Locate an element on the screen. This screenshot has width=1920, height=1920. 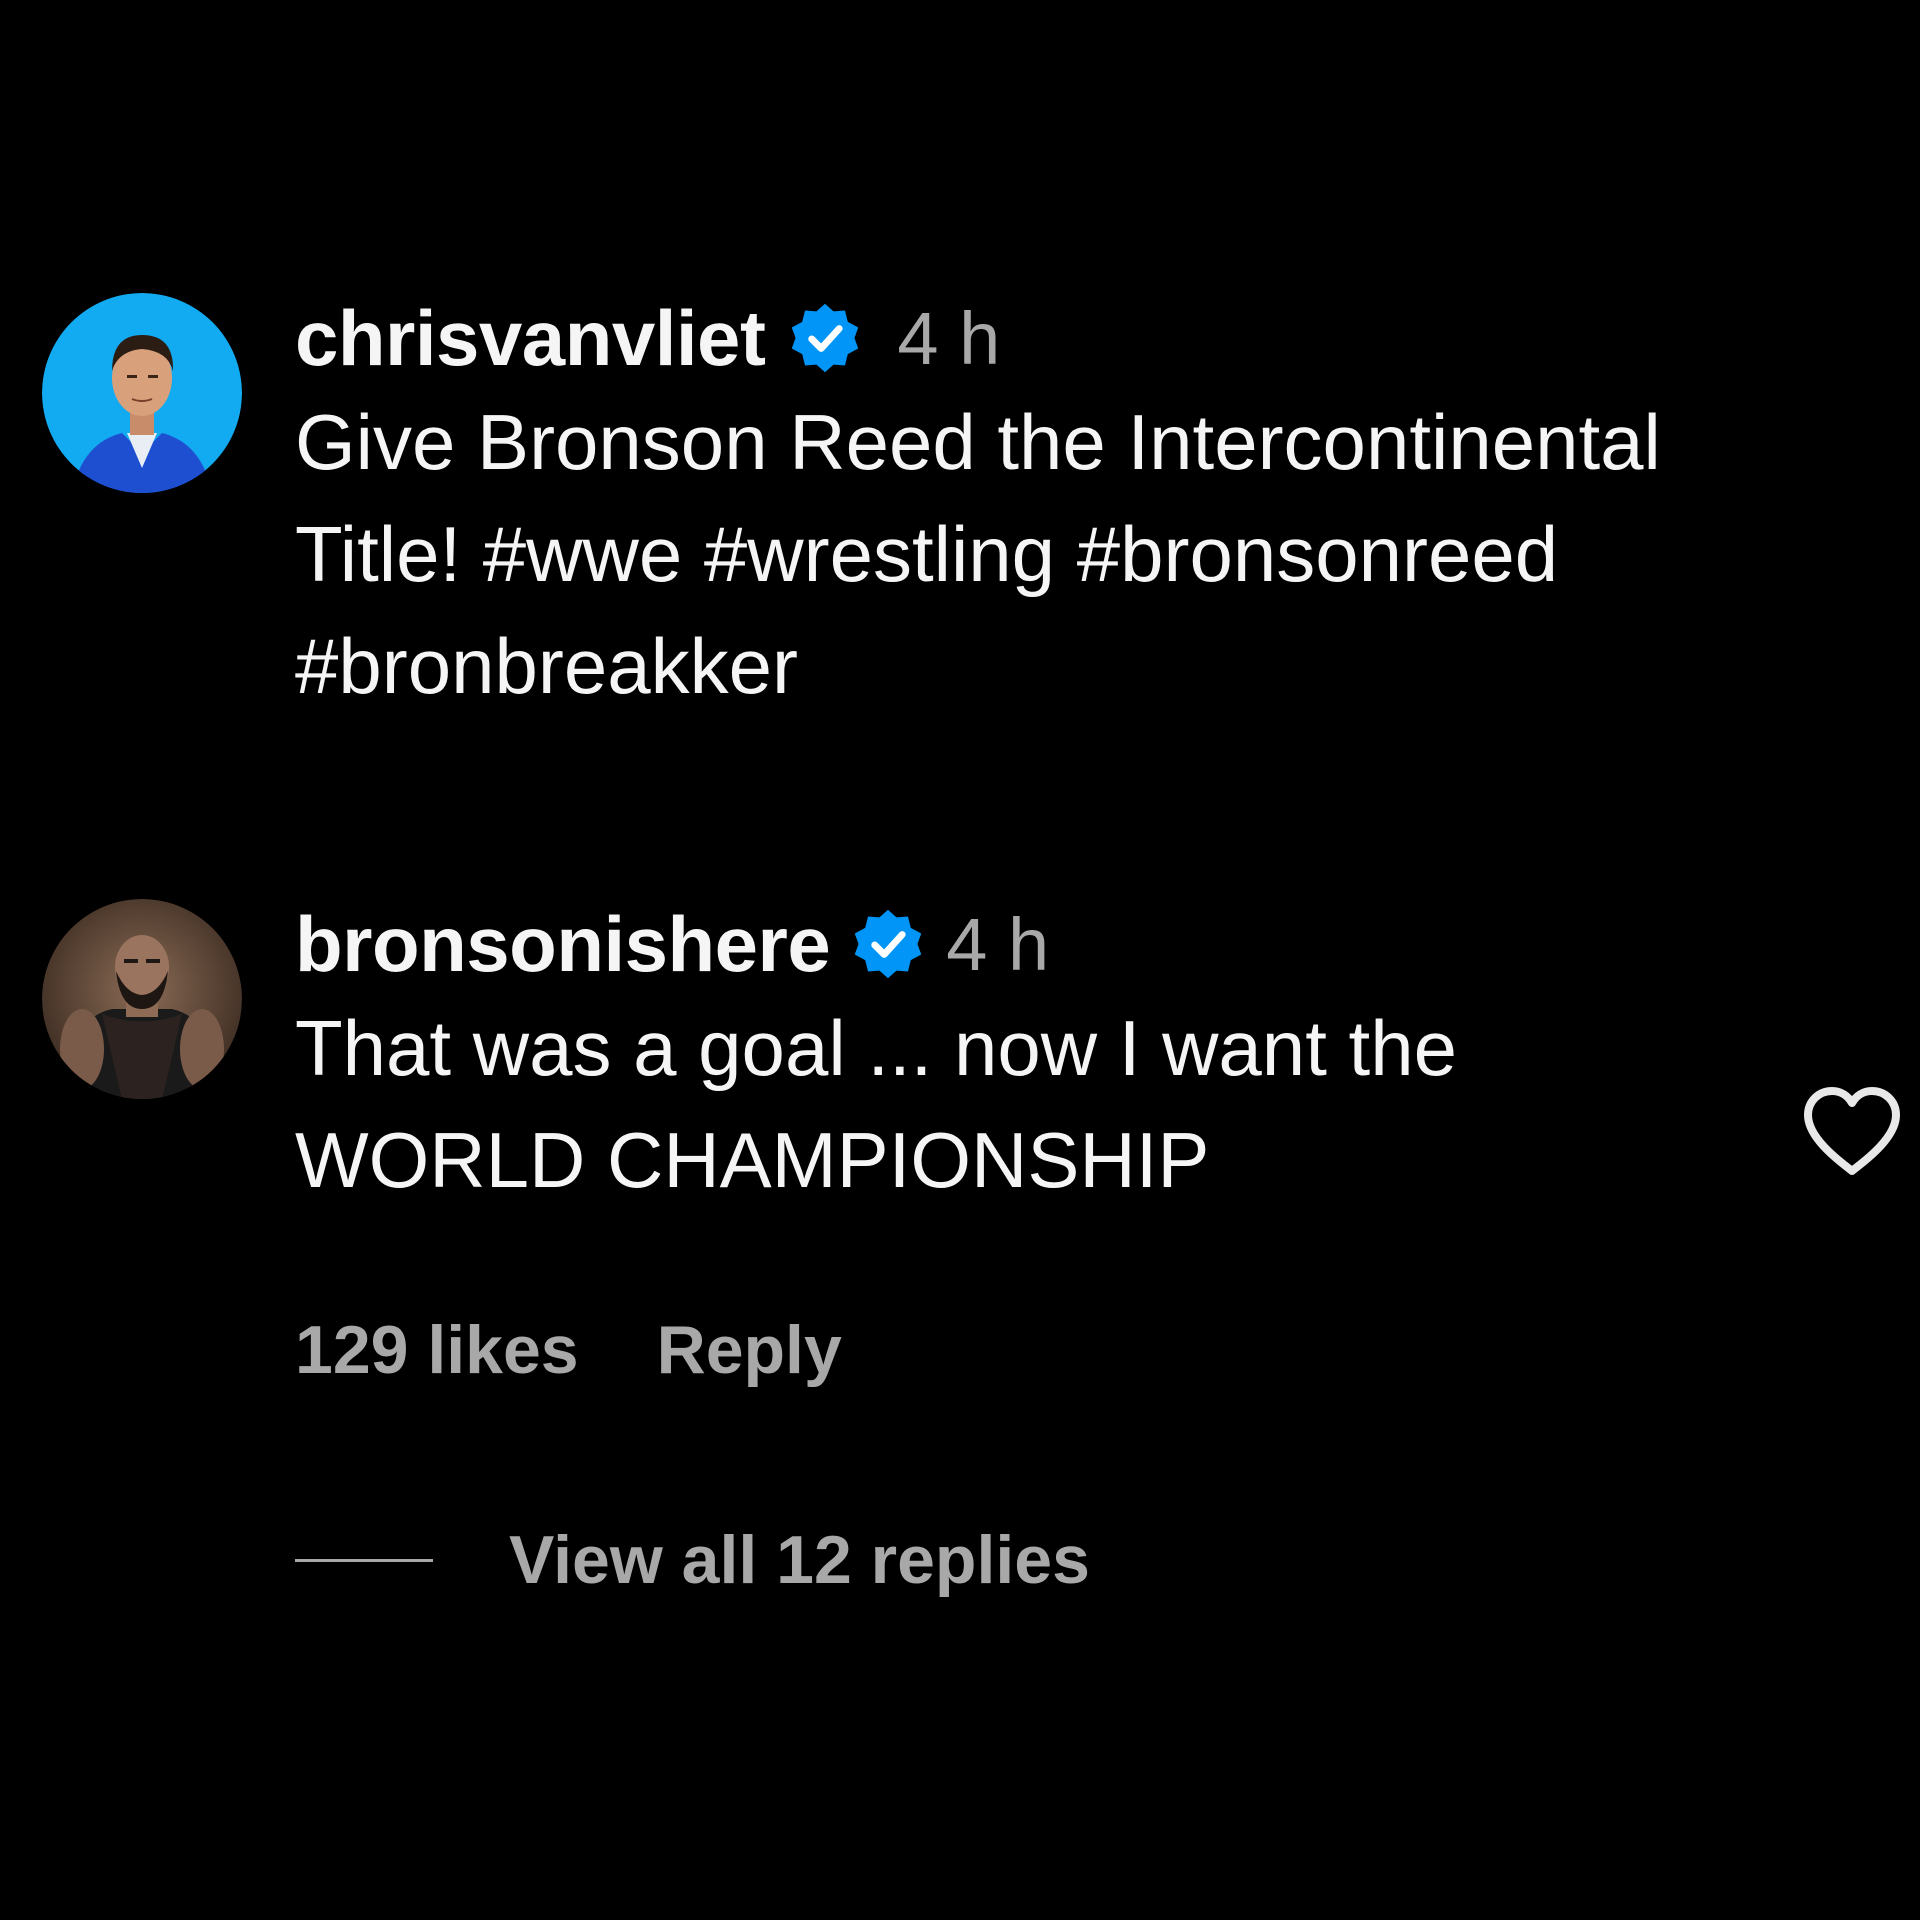
comment-actions: 129 likes Reply is located at coordinates (568, 1350).